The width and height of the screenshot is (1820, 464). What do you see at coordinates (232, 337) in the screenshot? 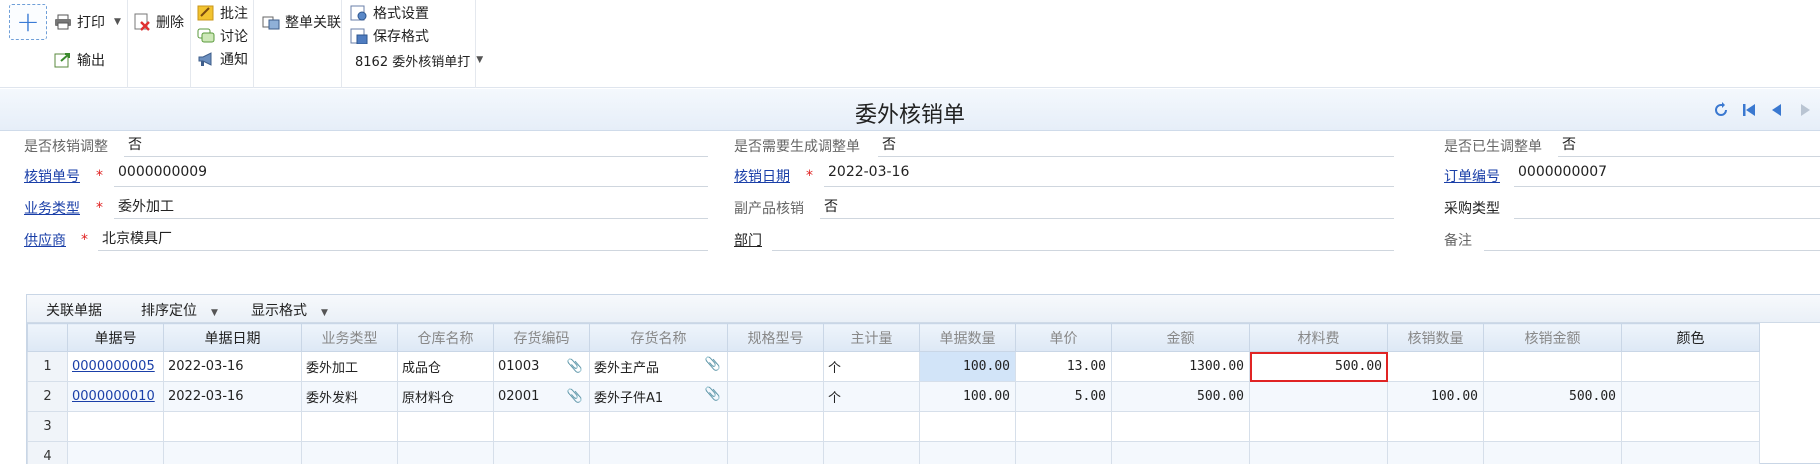
I see `column-header: 单据日期` at bounding box center [232, 337].